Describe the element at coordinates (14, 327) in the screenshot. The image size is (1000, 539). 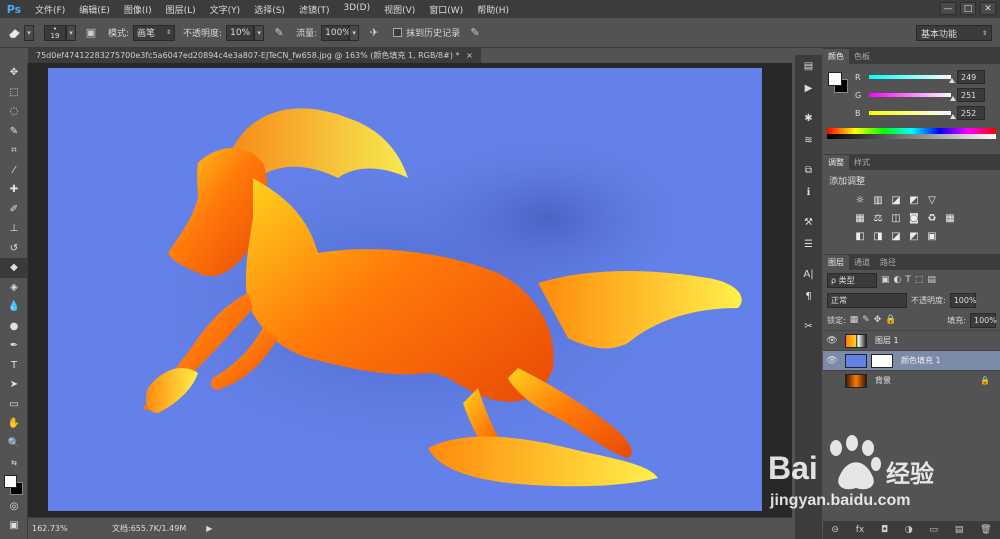
I see `dodge-tool-icon: ●` at that location.